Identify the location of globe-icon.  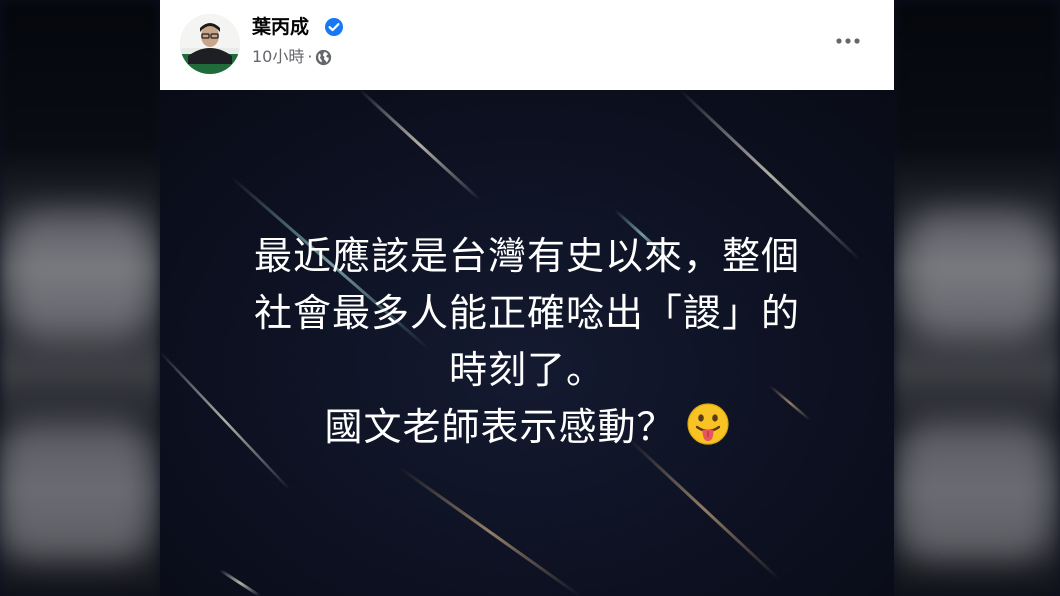
(323, 57).